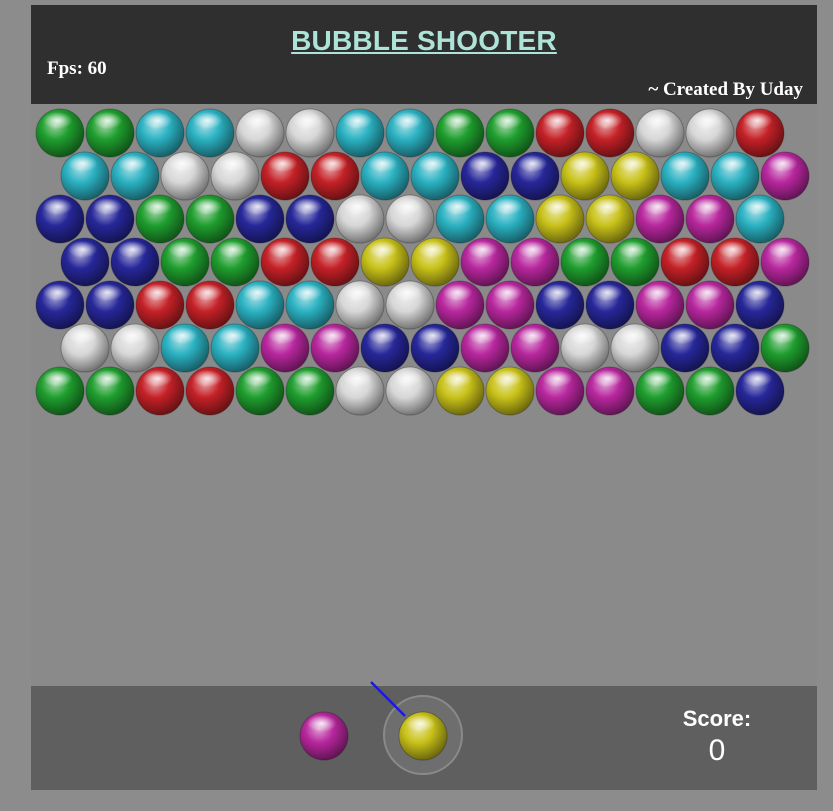 The width and height of the screenshot is (833, 811). What do you see at coordinates (717, 718) in the screenshot?
I see `score-label: Score:` at bounding box center [717, 718].